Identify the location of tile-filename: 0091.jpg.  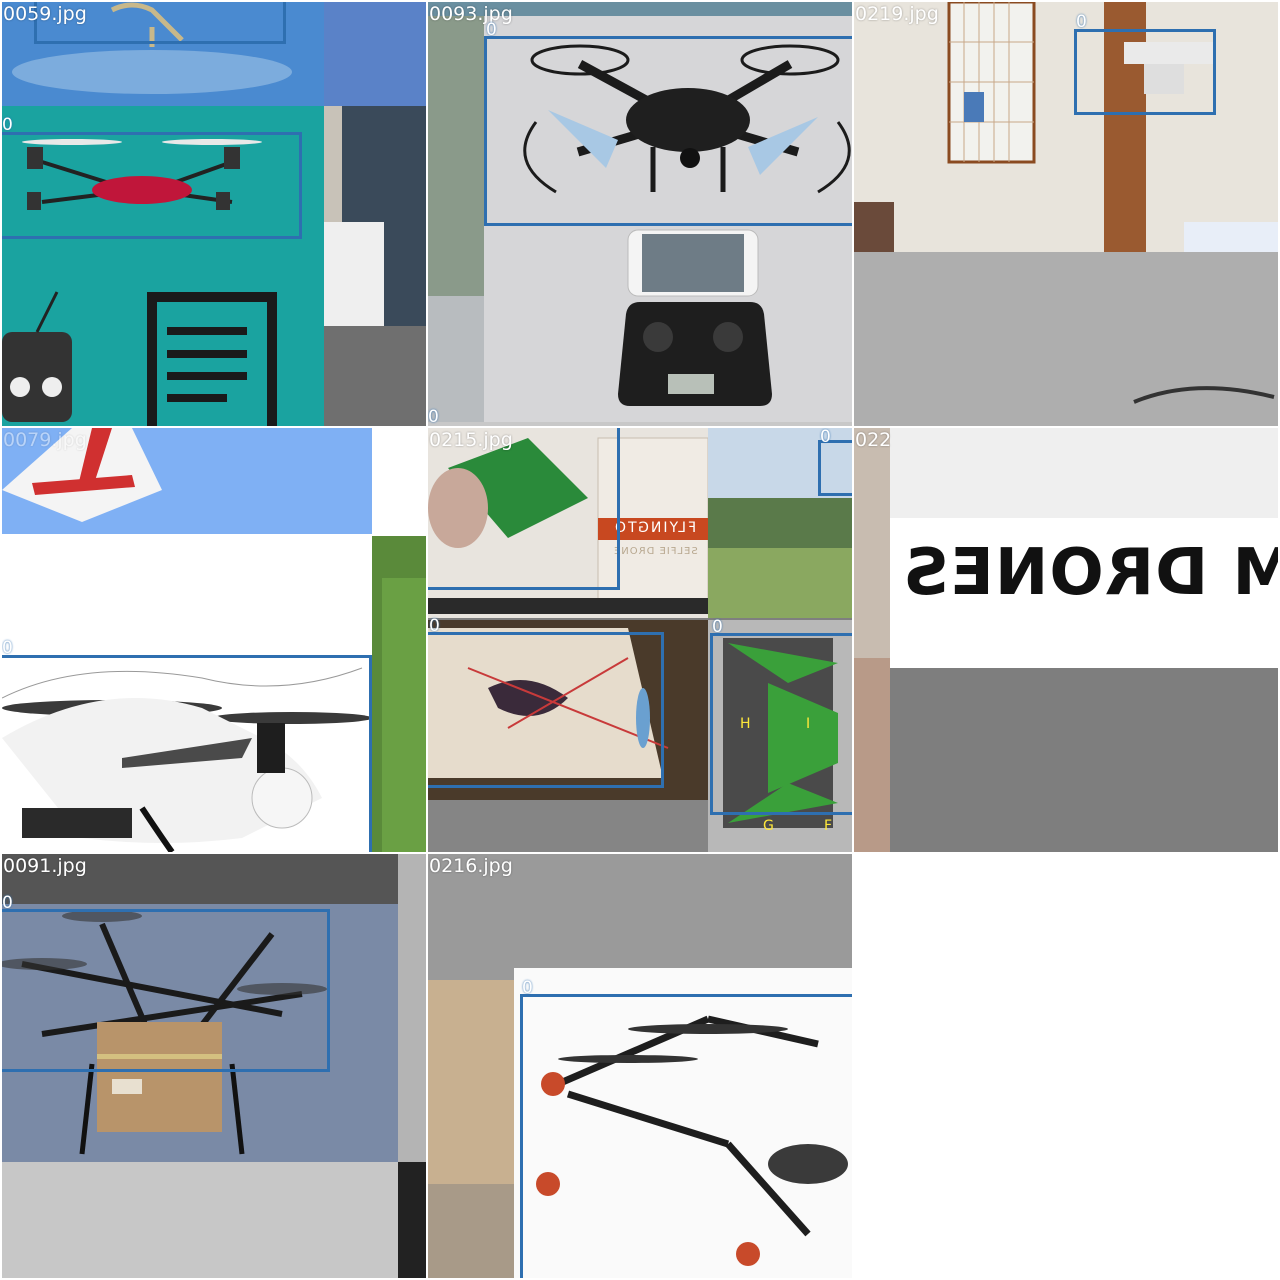
(45, 866).